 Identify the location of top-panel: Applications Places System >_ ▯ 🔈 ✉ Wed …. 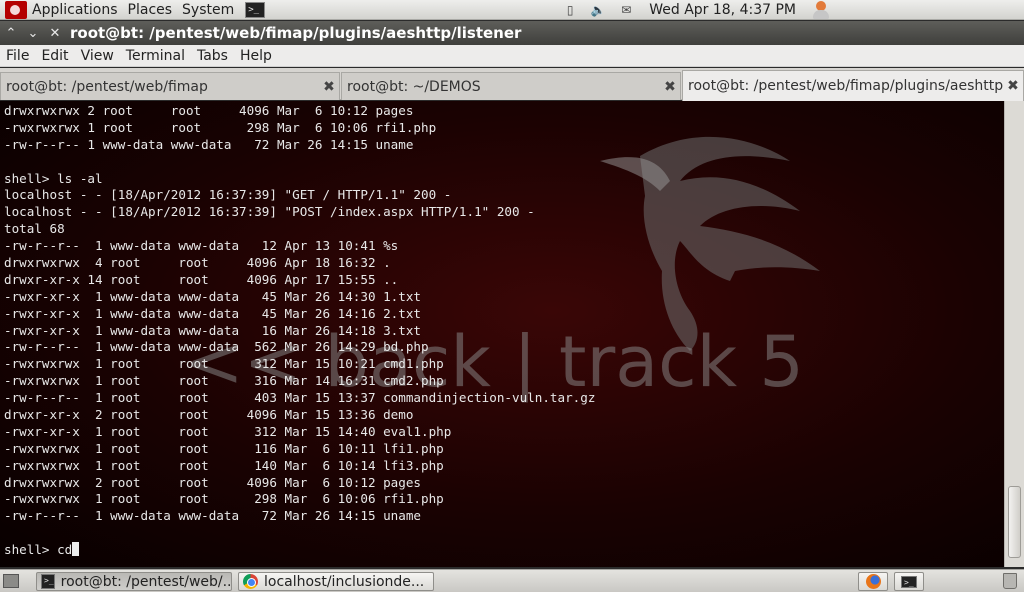
(512, 10).